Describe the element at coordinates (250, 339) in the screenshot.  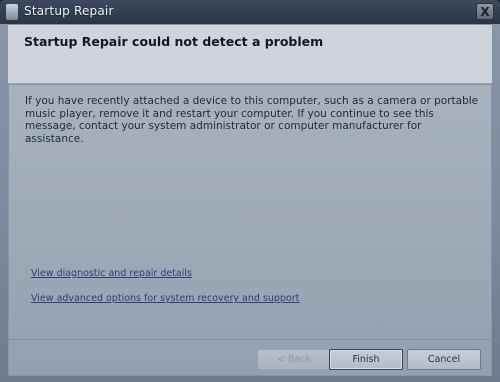
I see `footer-divider` at that location.